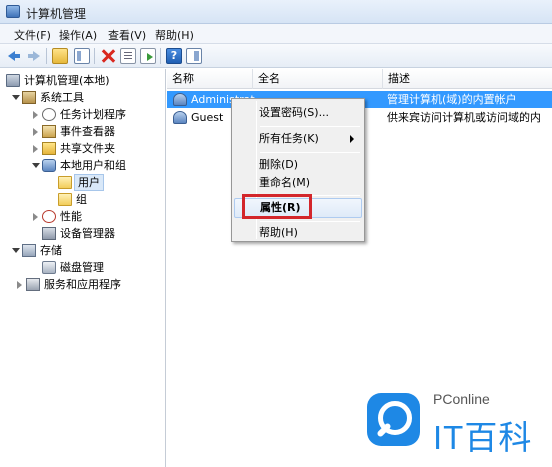  I want to click on tree-item-task-scheduler: 任务计划程序, so click(97, 114).